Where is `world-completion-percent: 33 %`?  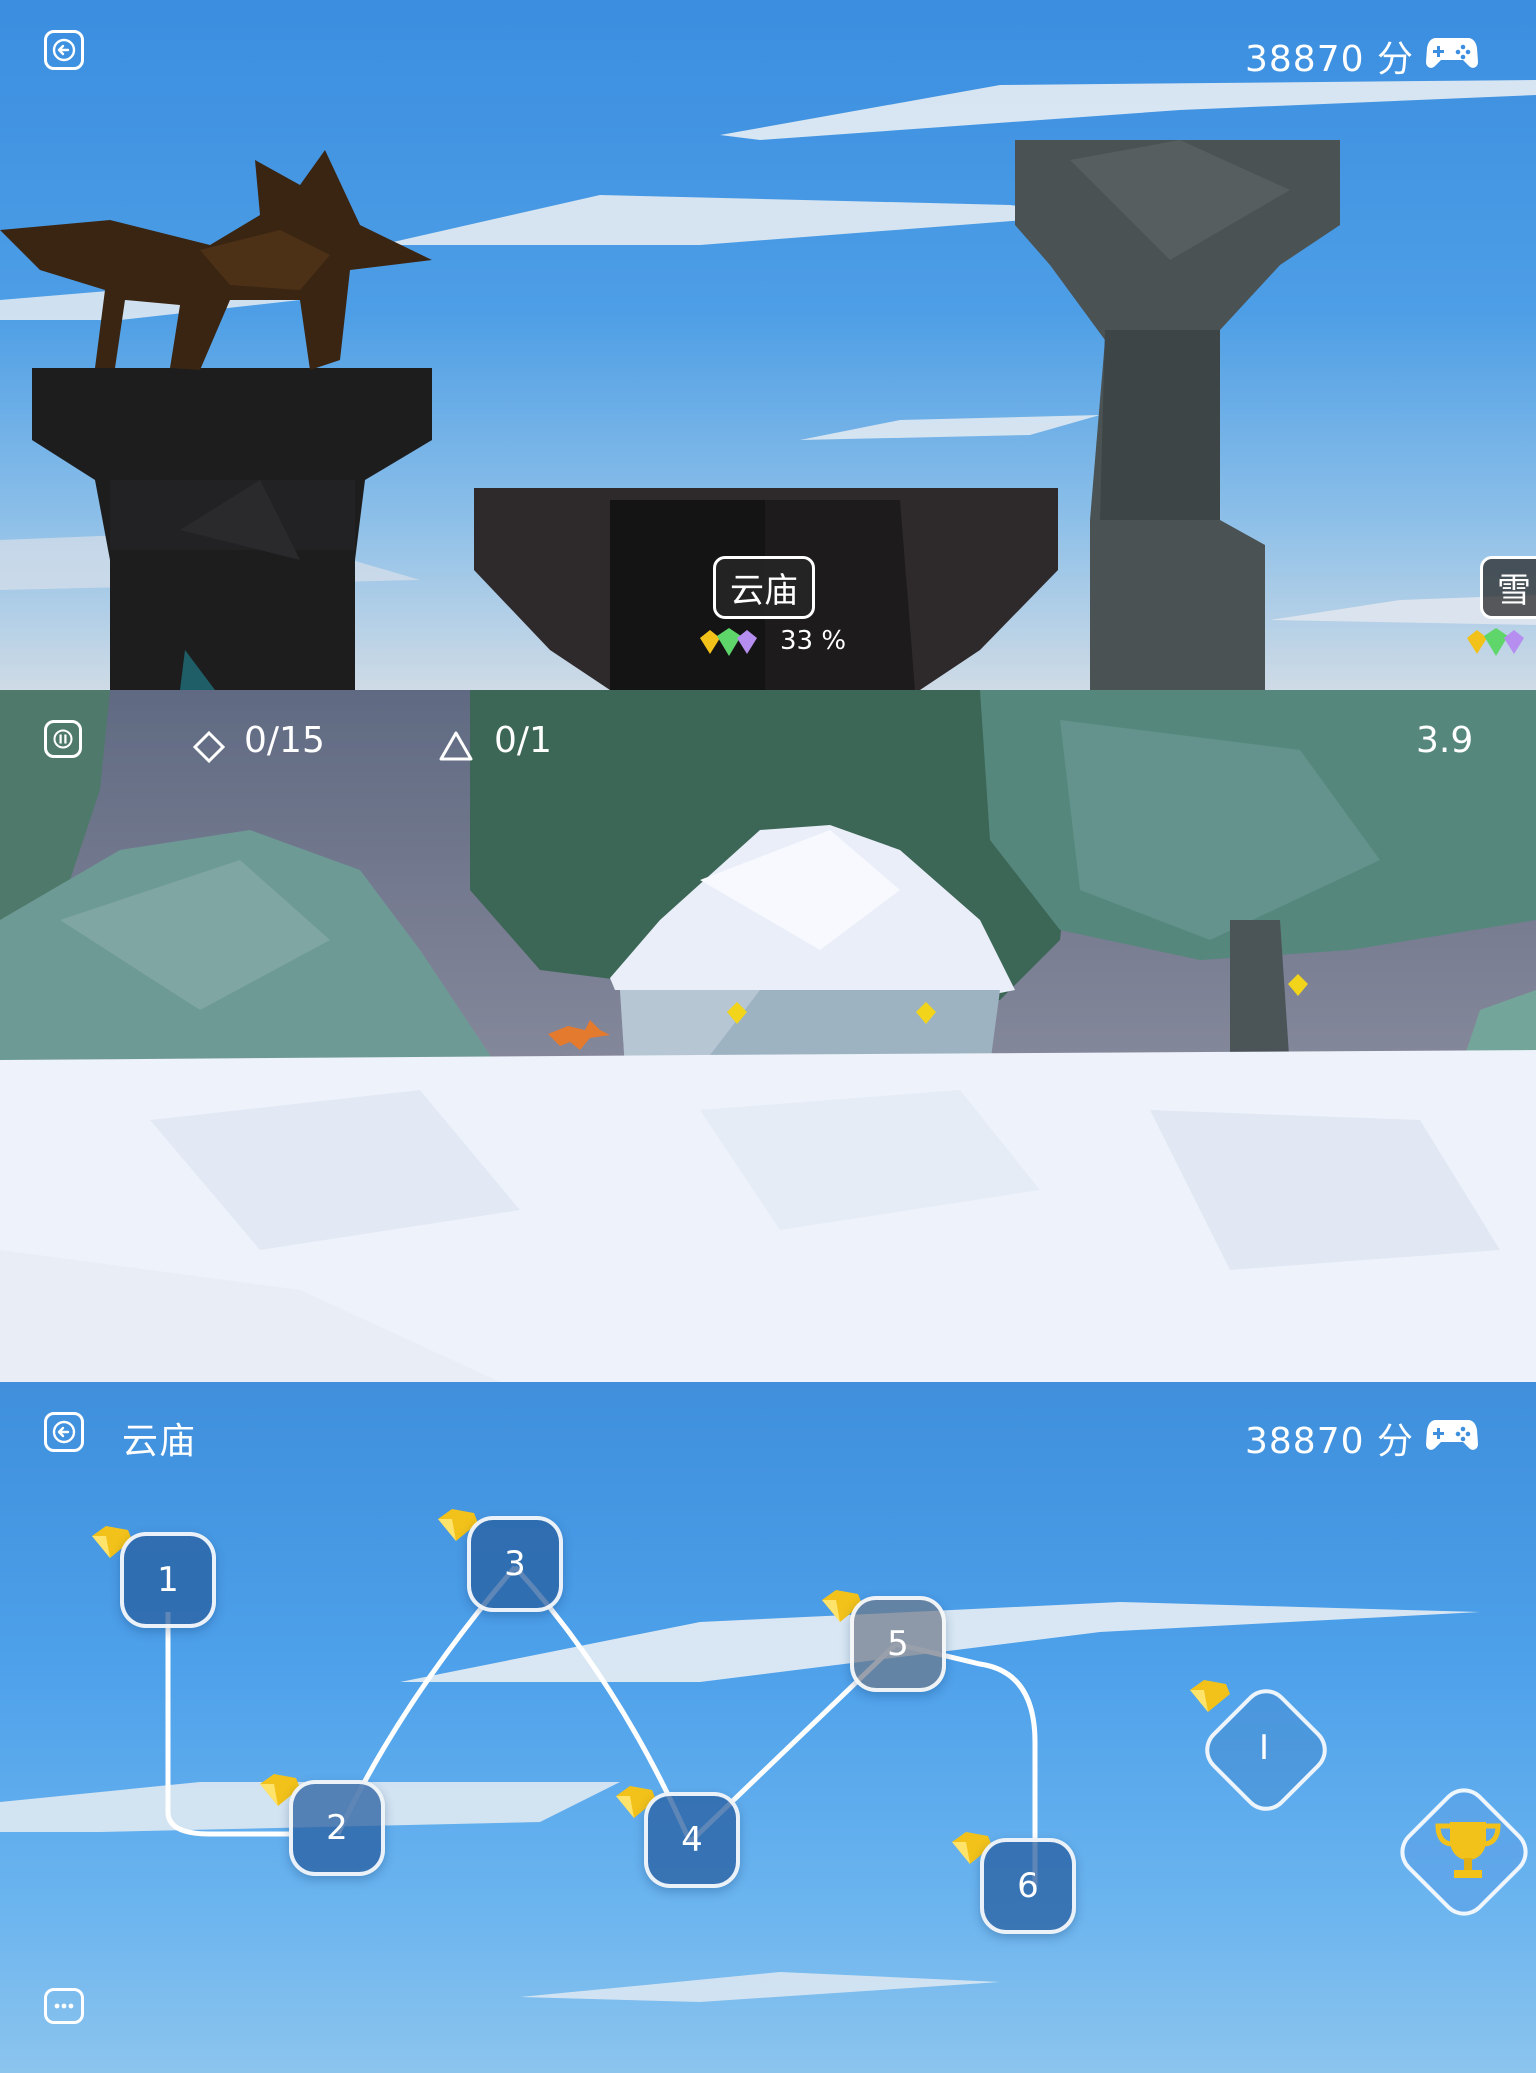 world-completion-percent: 33 % is located at coordinates (813, 641).